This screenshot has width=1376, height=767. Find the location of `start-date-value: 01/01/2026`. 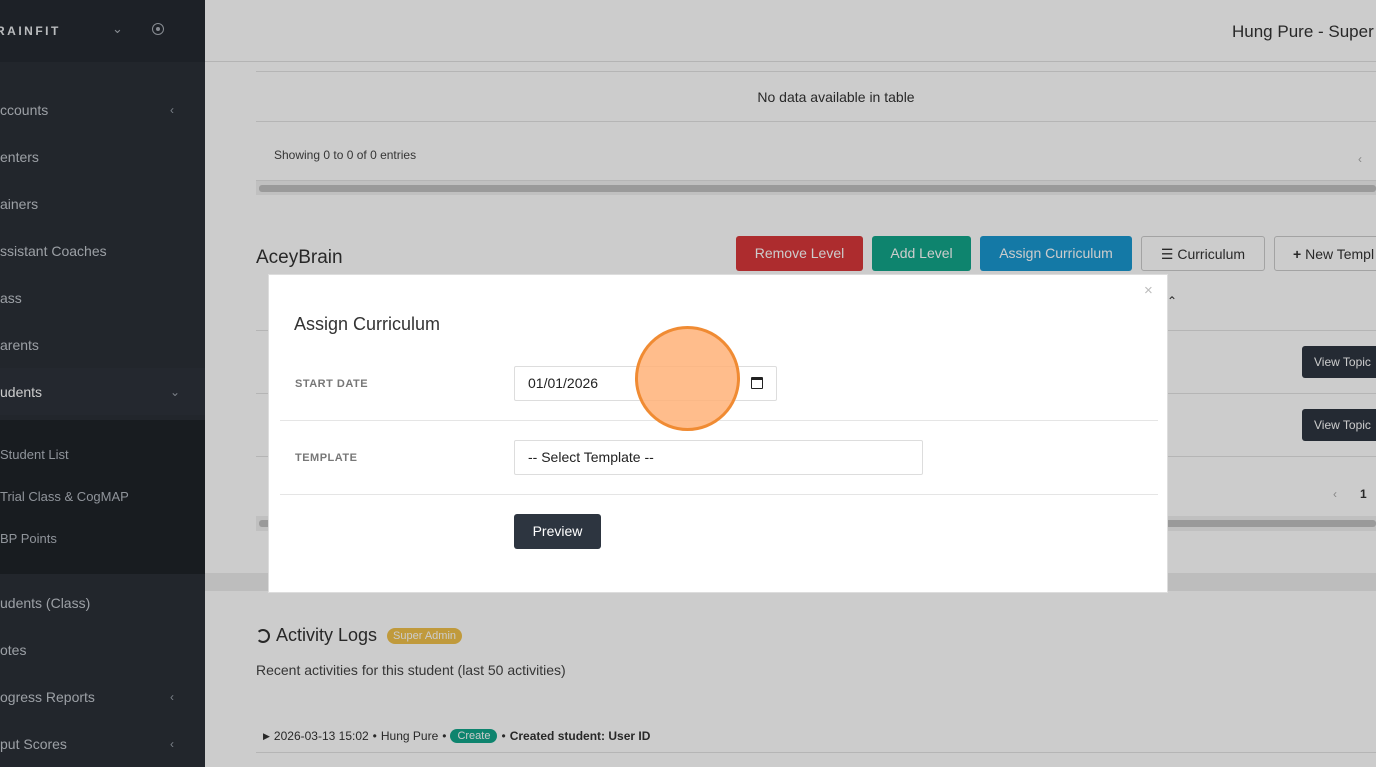

start-date-value: 01/01/2026 is located at coordinates (563, 383).